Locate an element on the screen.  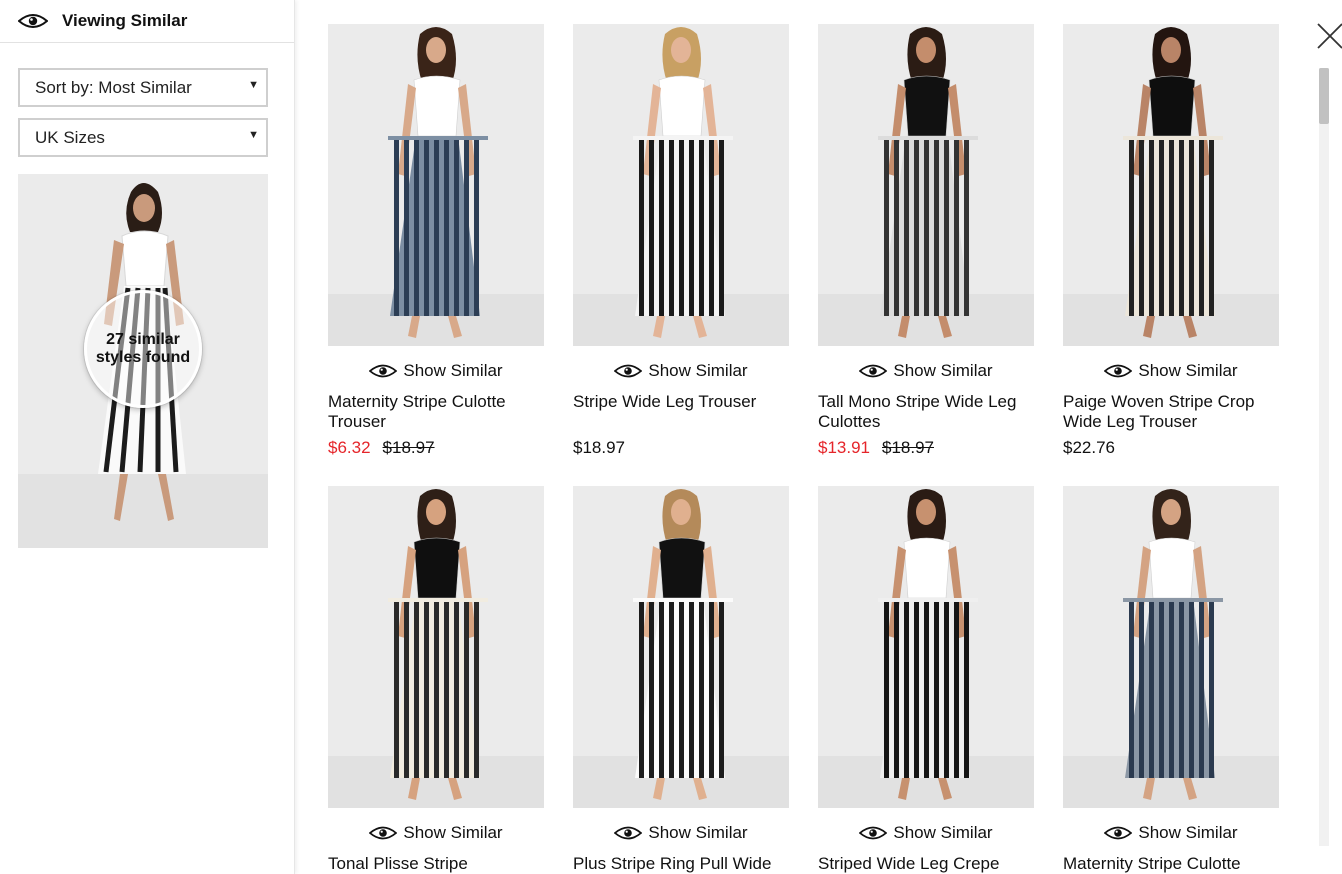
panel-header: Viewing Similar is located at coordinates (147, 21).